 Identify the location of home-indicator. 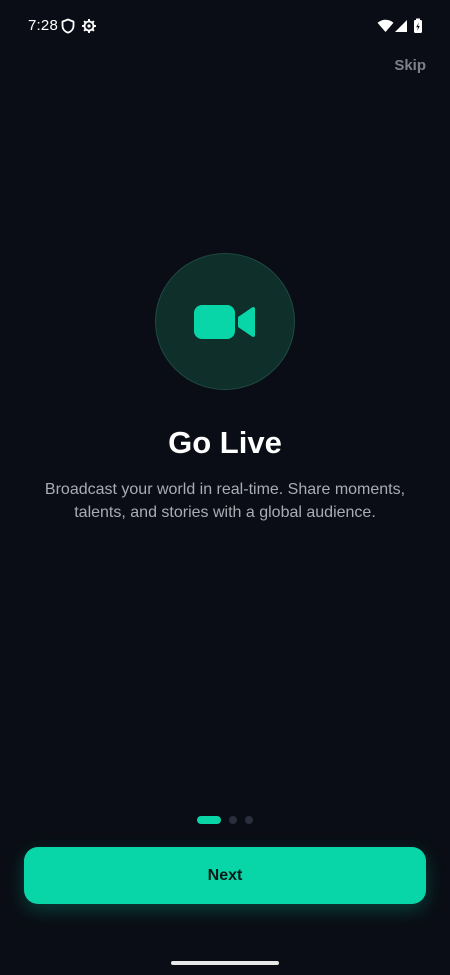
(225, 963).